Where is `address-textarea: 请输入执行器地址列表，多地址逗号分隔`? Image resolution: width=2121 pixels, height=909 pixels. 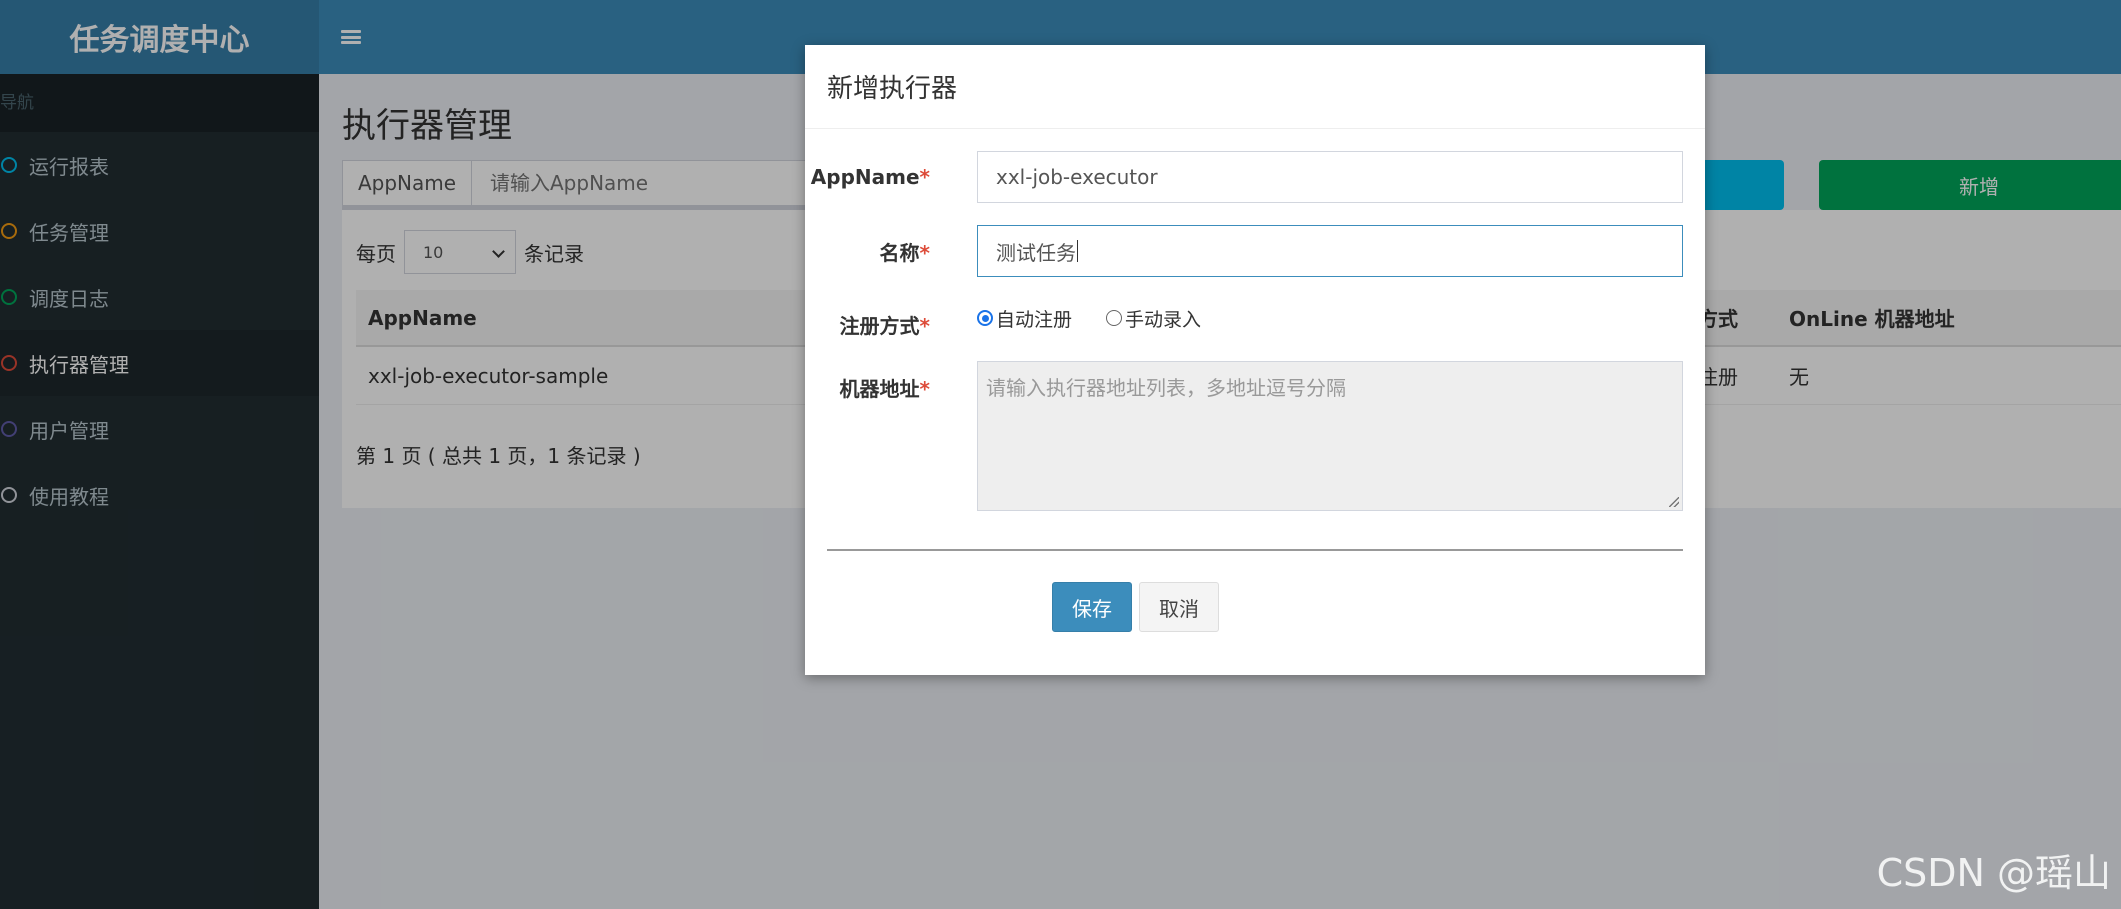 address-textarea: 请输入执行器地址列表，多地址逗号分隔 is located at coordinates (1330, 436).